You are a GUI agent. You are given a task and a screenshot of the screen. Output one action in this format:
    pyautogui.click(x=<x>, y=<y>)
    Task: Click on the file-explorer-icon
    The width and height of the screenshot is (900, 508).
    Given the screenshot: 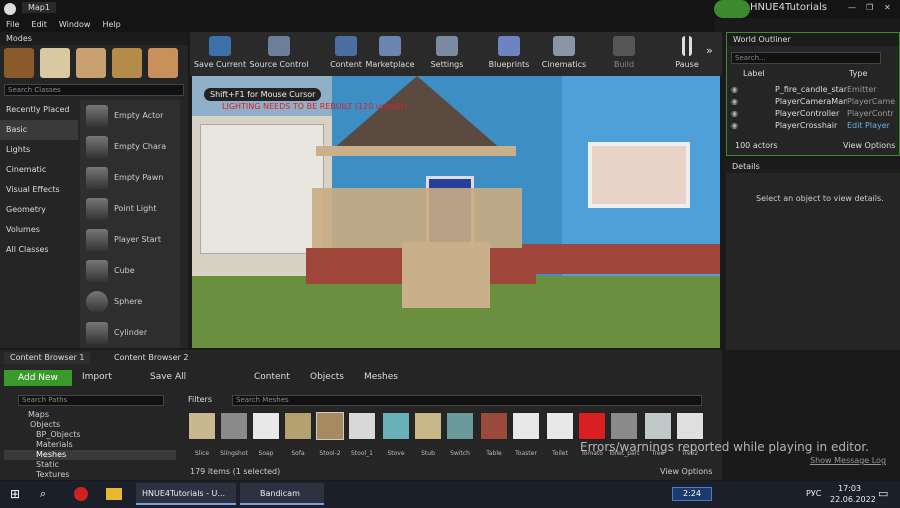 What is the action you would take?
    pyautogui.click(x=114, y=494)
    